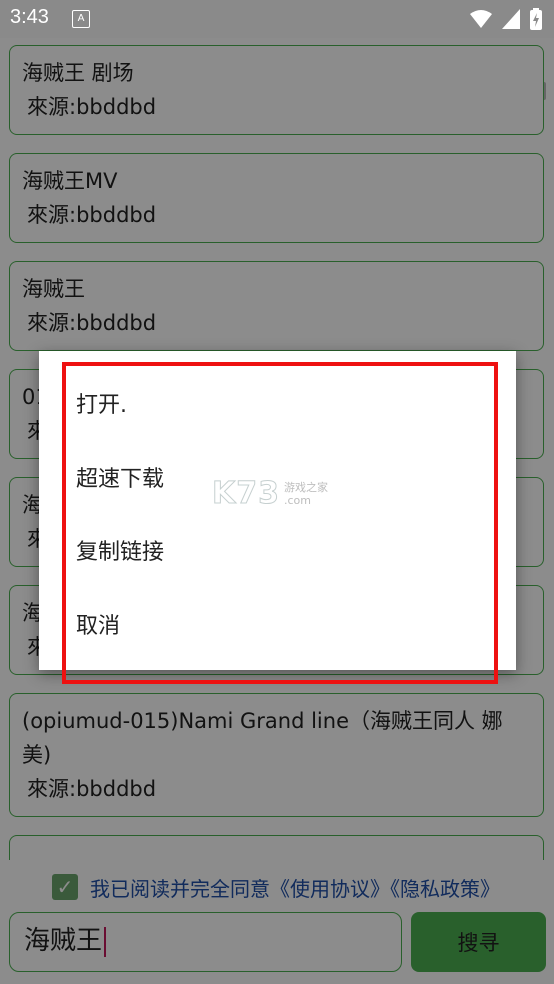 Image resolution: width=554 pixels, height=984 pixels. Describe the element at coordinates (81, 19) in the screenshot. I see `notification-icon: A` at that location.